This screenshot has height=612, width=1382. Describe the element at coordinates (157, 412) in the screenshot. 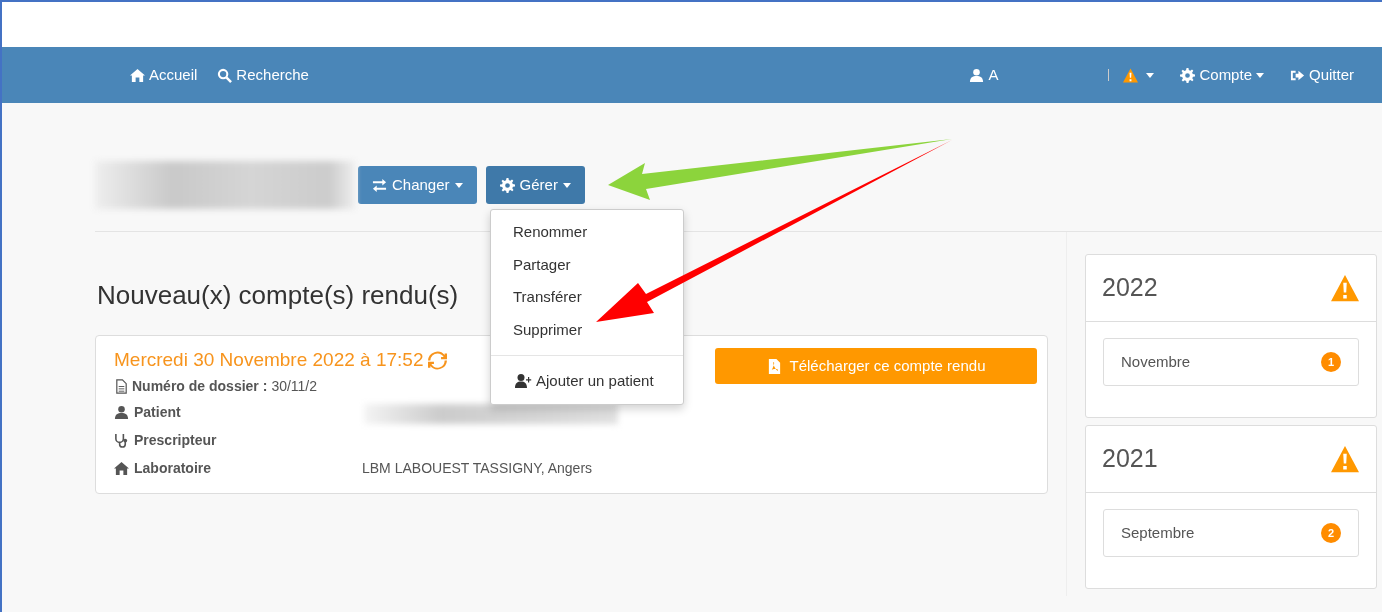

I see `field-label: Patient` at that location.